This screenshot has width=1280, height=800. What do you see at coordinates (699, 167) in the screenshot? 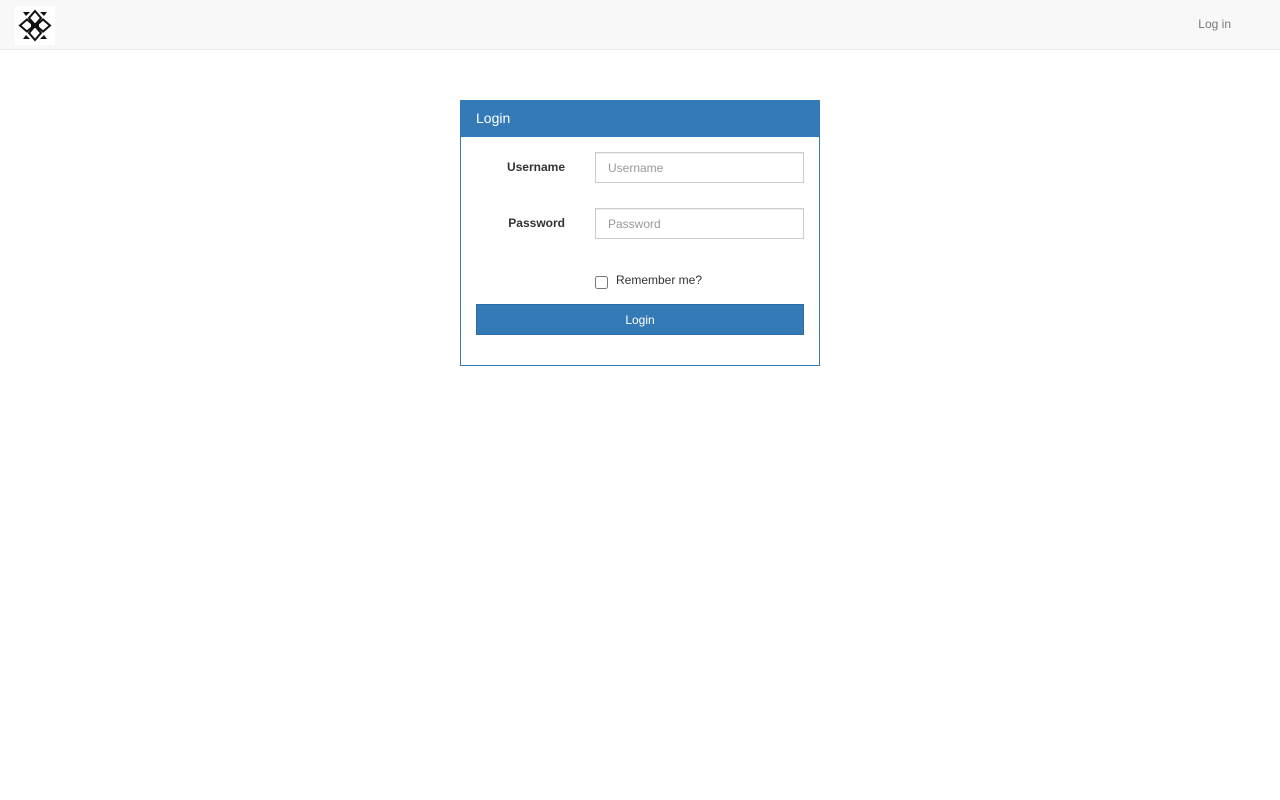
I see `username-input` at bounding box center [699, 167].